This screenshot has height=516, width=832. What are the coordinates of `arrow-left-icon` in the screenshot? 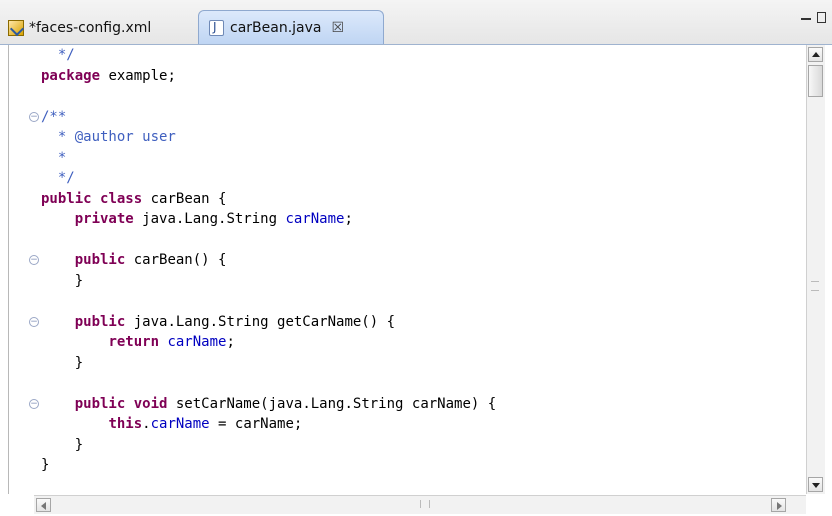 It's located at (43, 506).